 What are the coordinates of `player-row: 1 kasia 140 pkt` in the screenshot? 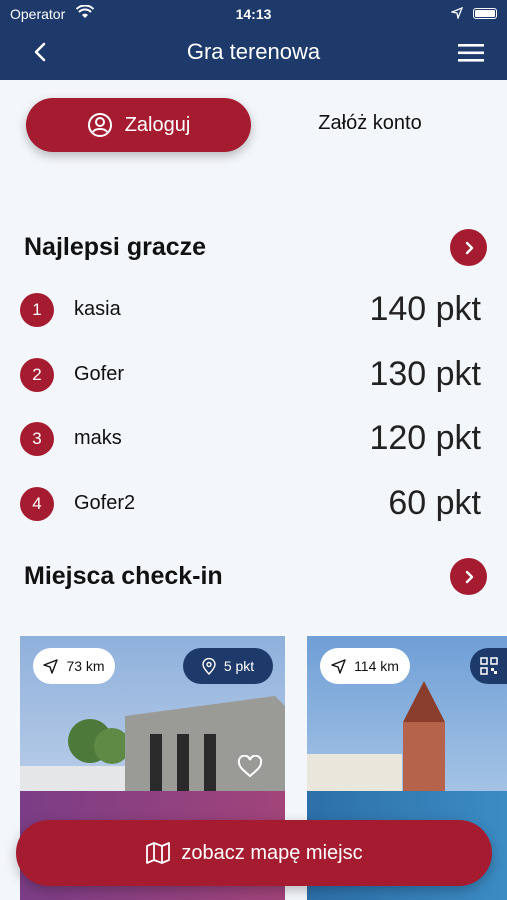 It's located at (252, 310).